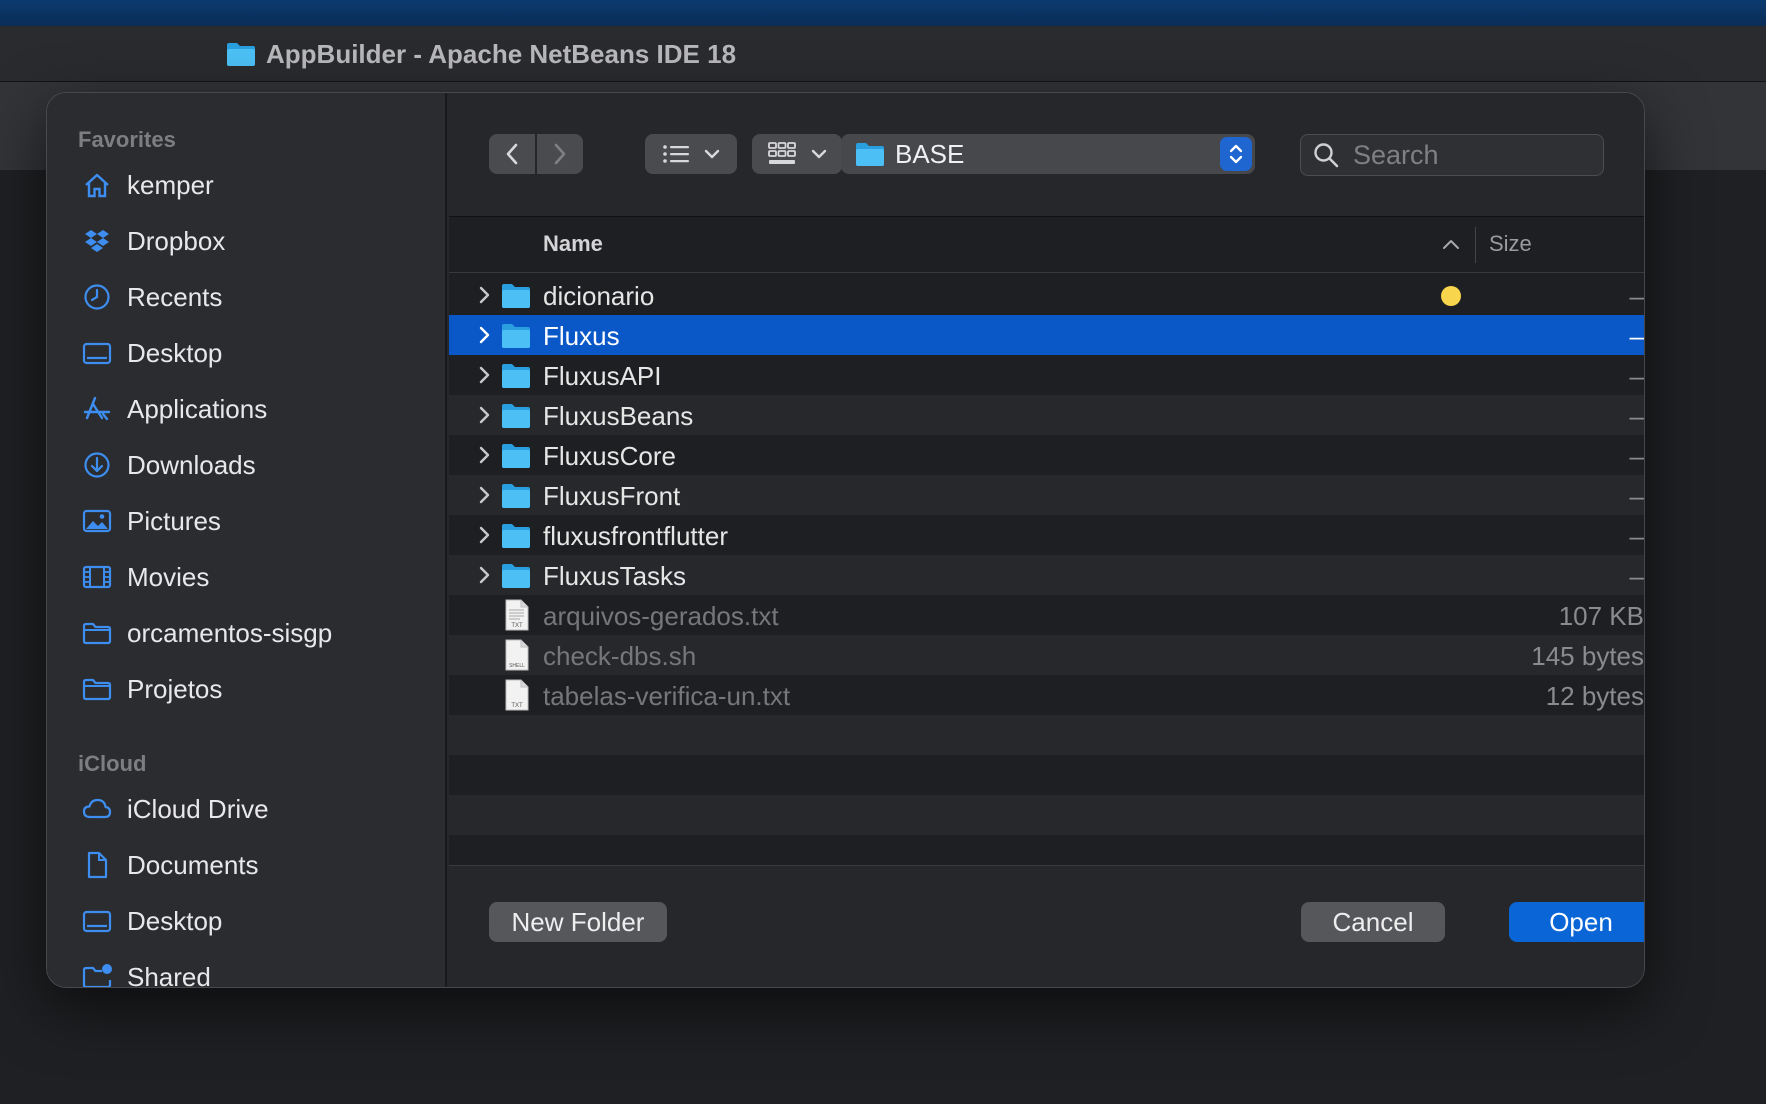 The height and width of the screenshot is (1104, 1766). Describe the element at coordinates (1510, 244) in the screenshot. I see `column-size-header: Size` at that location.